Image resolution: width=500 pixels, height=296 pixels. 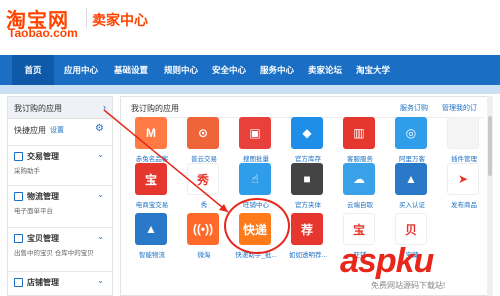 I want to click on nav-security-center: 安全中心, so click(x=229, y=70).